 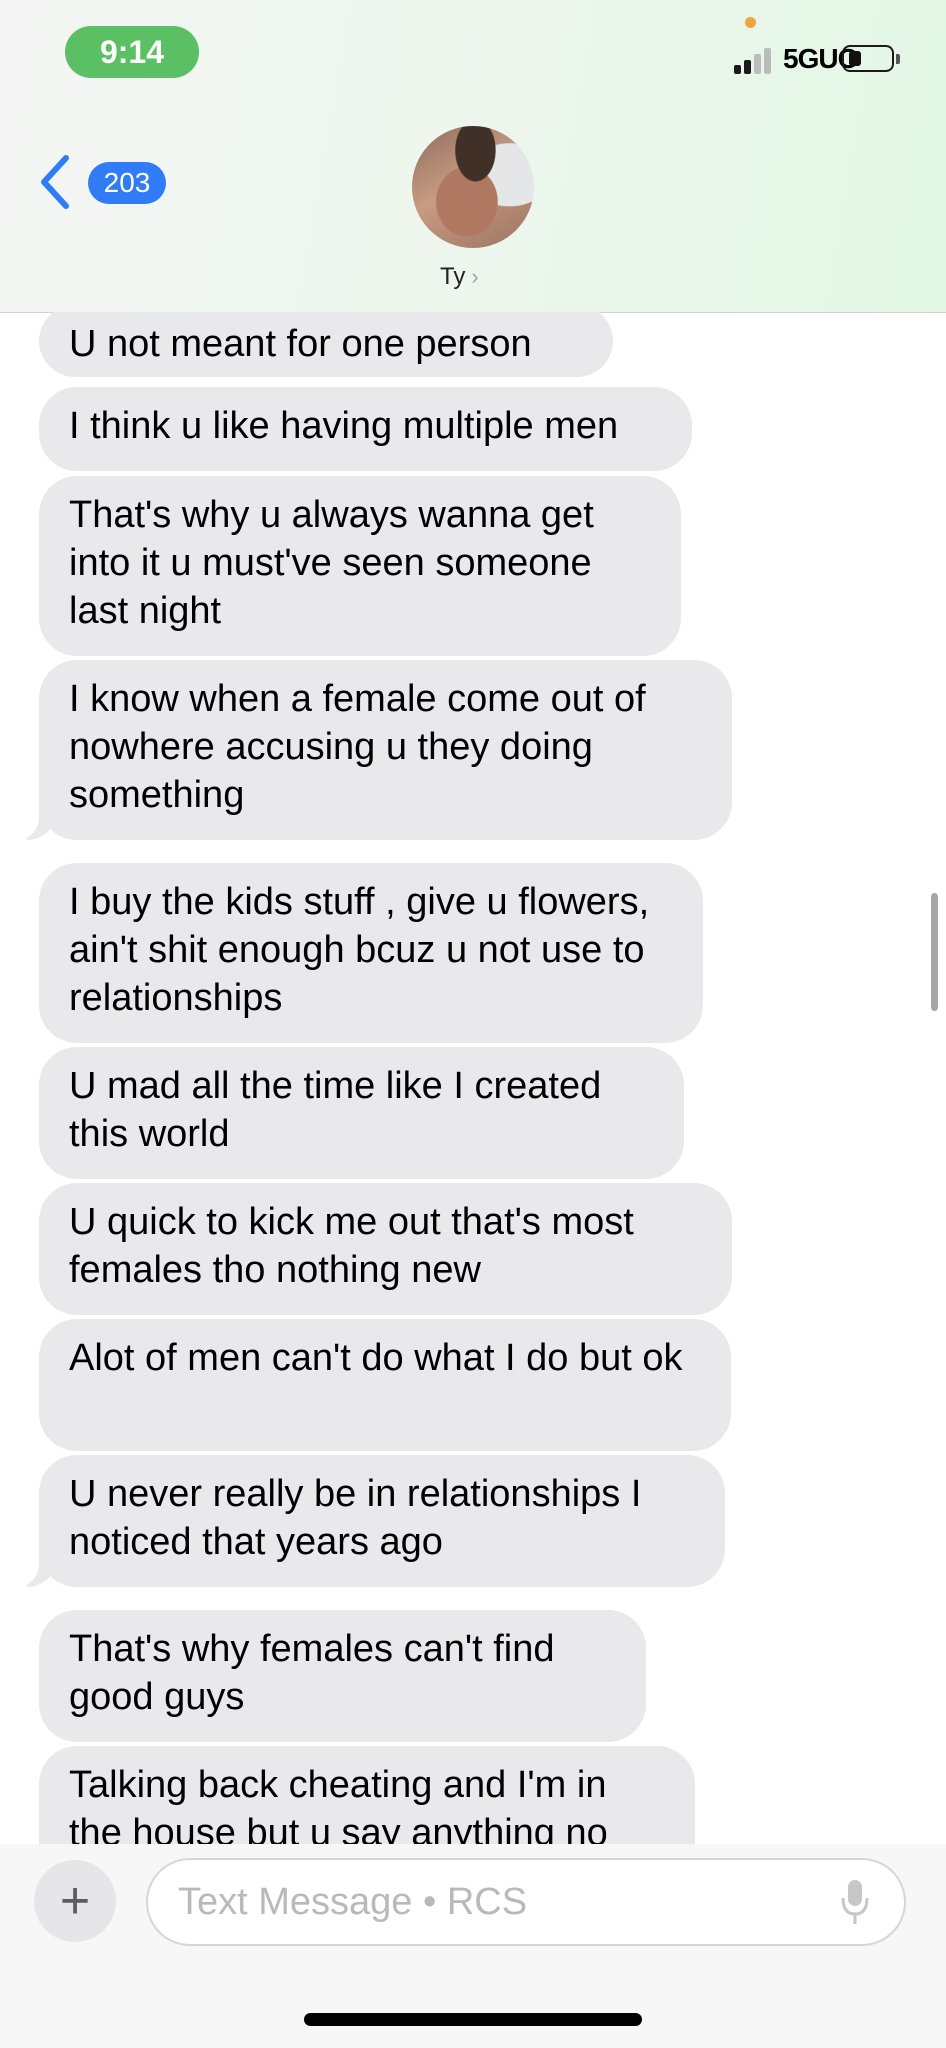 I want to click on message-input: Text Message • RCS, so click(x=526, y=1902).